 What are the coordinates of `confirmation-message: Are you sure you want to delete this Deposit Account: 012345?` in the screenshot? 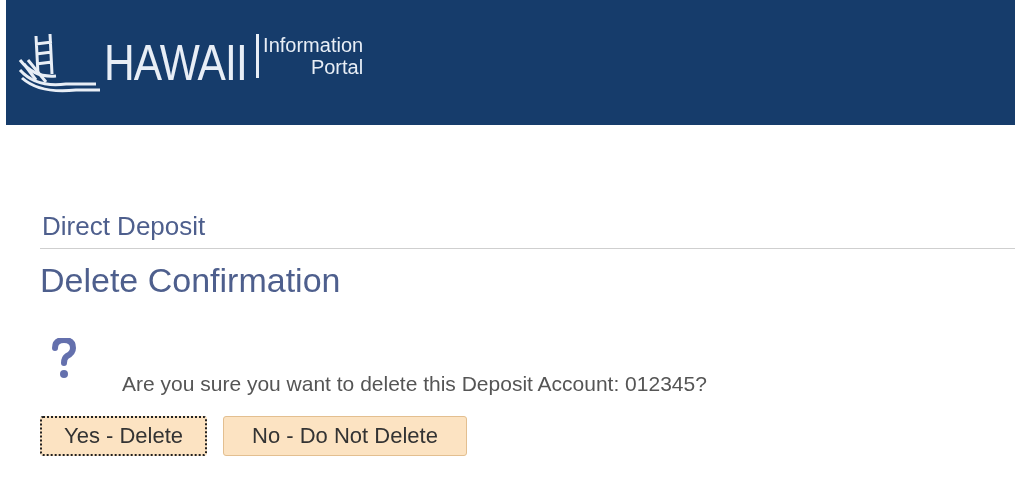 It's located at (415, 384).